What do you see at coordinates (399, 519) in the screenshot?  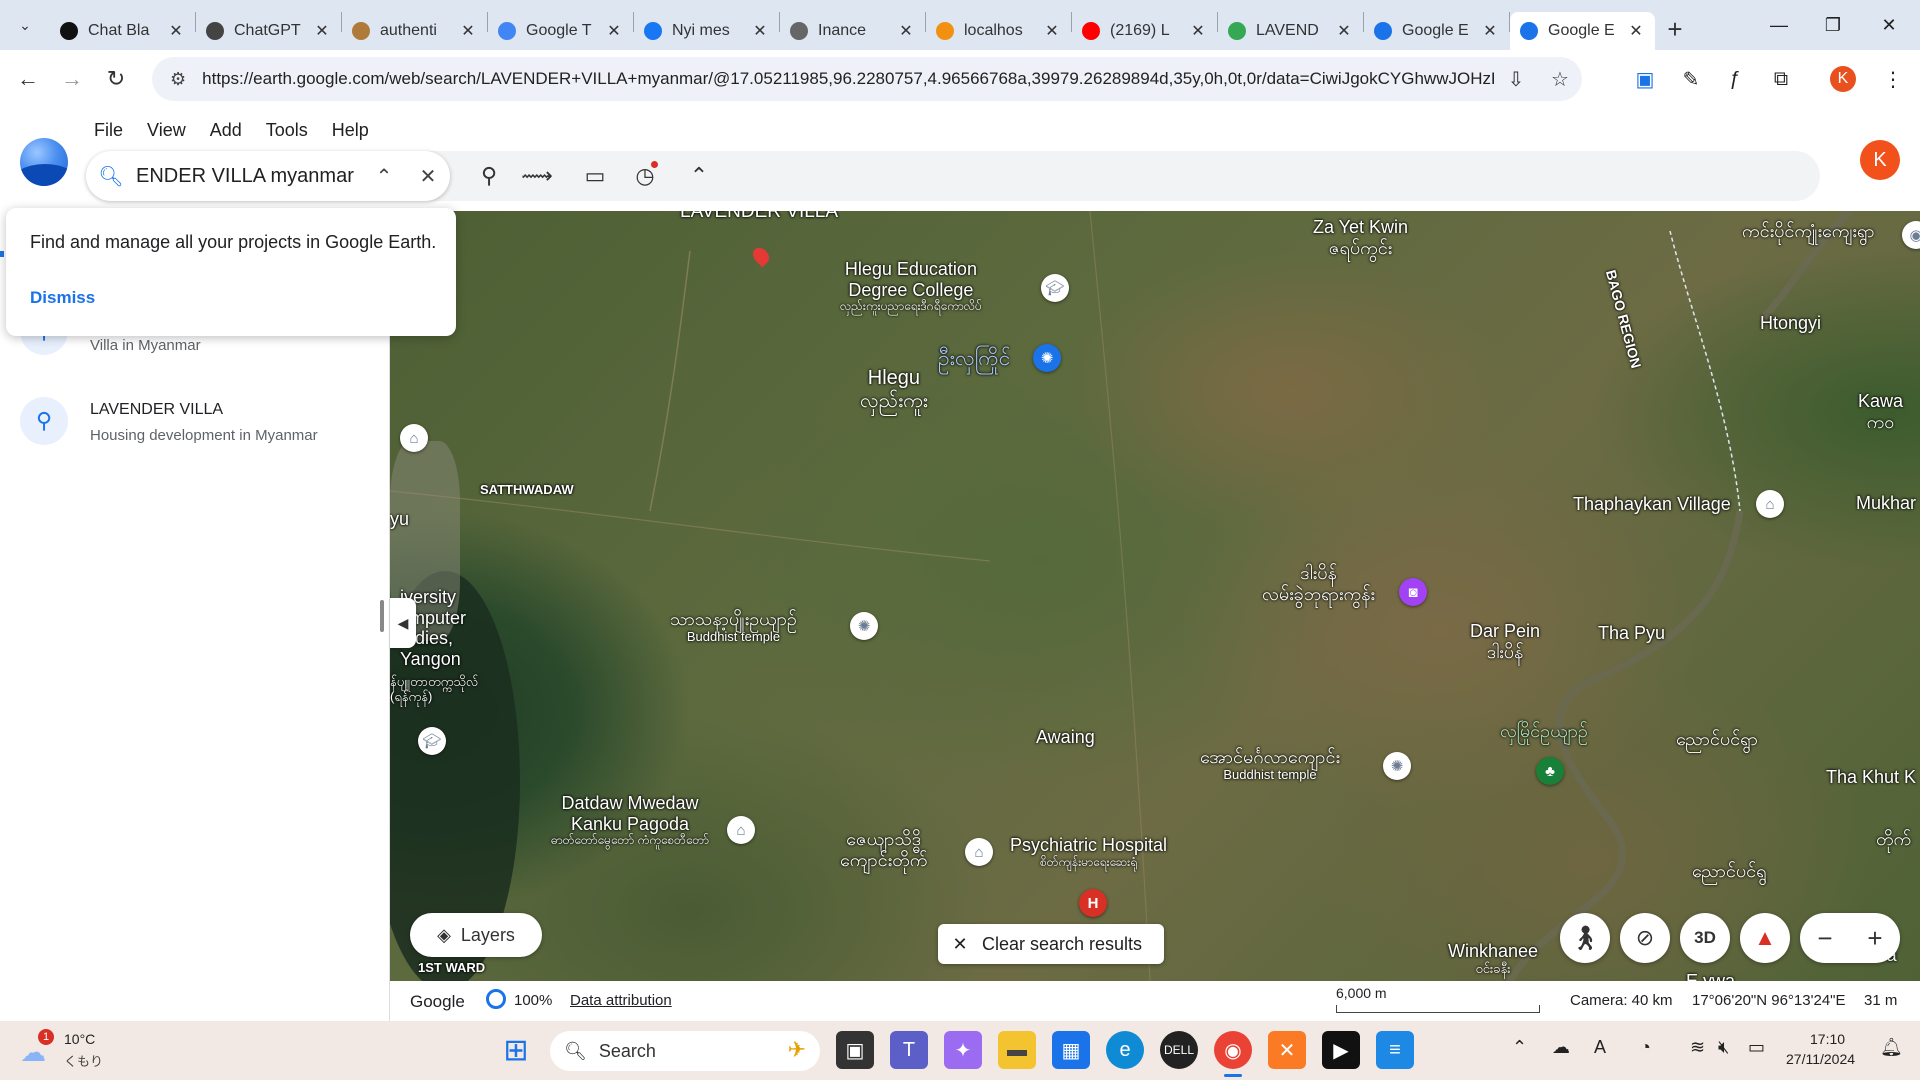 I see `map-label-yu: yu` at bounding box center [399, 519].